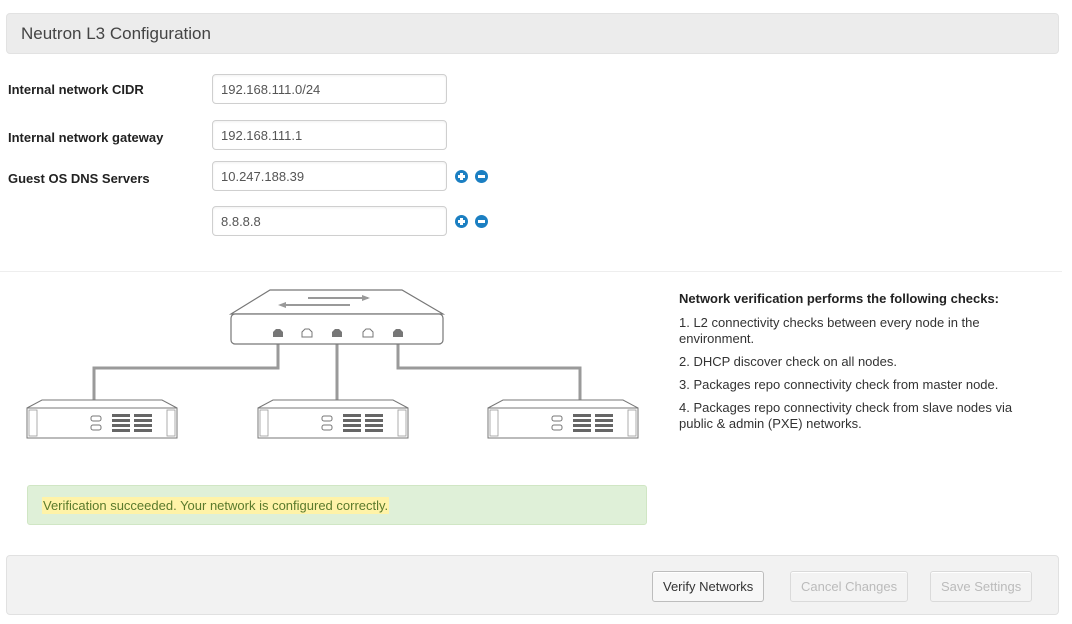  Describe the element at coordinates (788, 361) in the screenshot. I see `verification-check-item: 2. DHCP discover check on all nodes.` at that location.